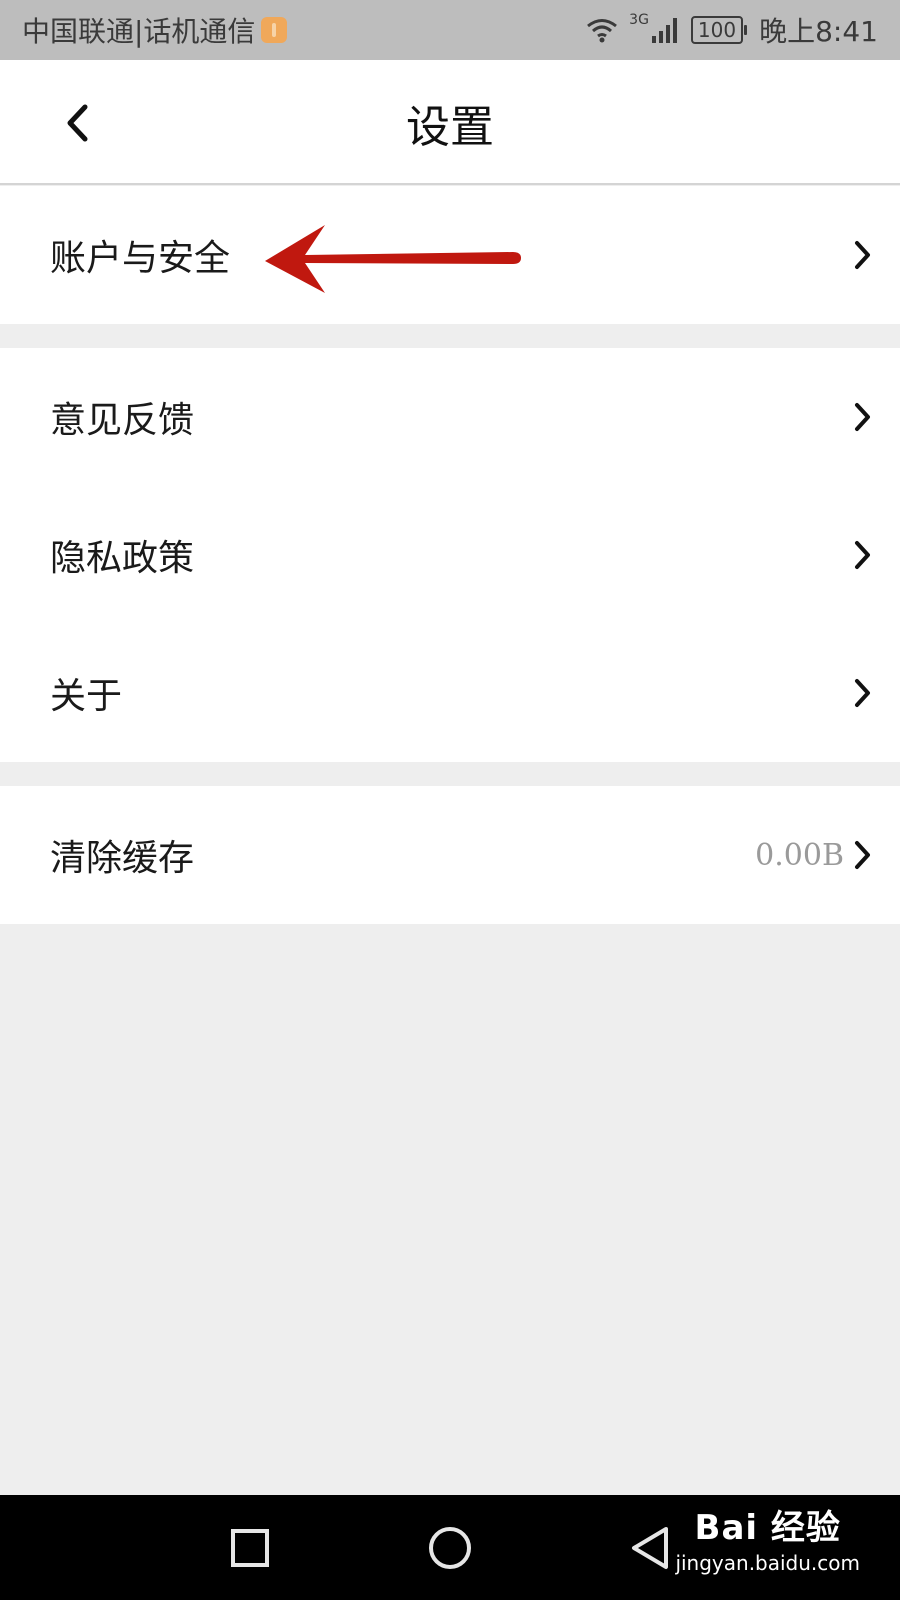 The height and width of the screenshot is (1600, 900). What do you see at coordinates (450, 1548) in the screenshot?
I see `home-button` at bounding box center [450, 1548].